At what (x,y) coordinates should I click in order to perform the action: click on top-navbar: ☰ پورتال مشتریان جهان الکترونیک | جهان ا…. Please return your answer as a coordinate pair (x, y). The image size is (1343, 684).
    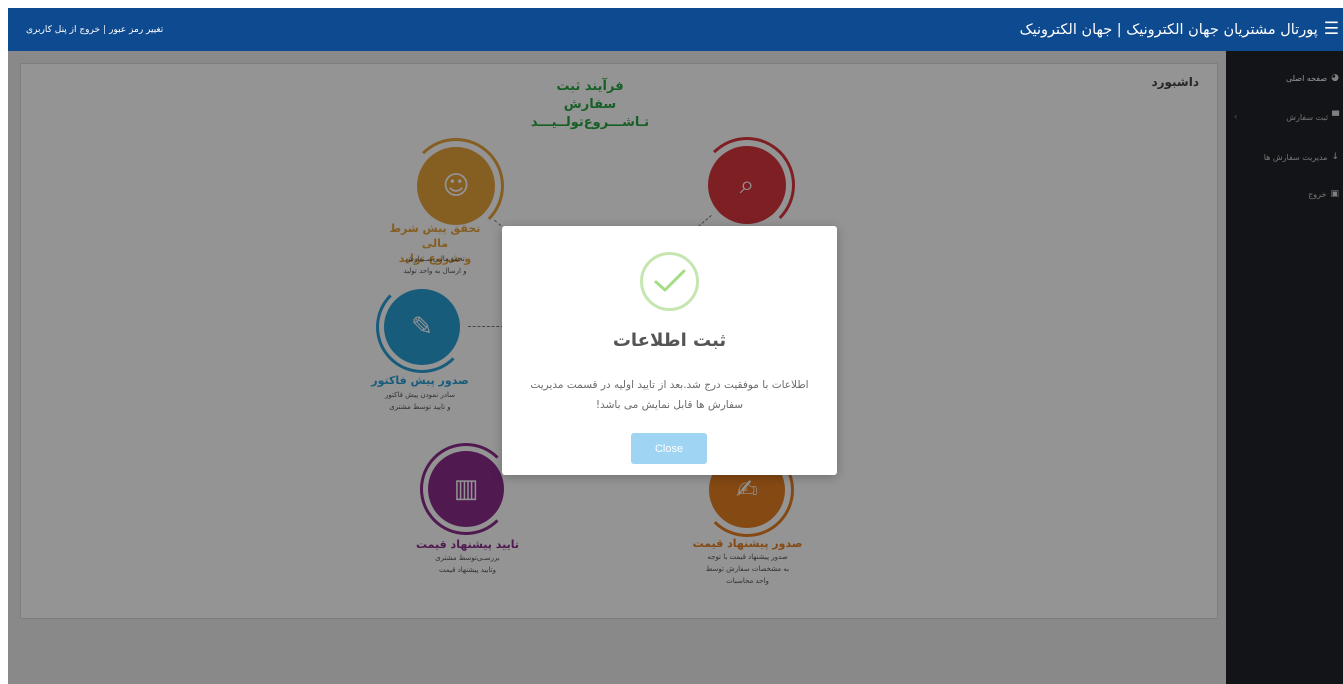
    Looking at the image, I should click on (675, 29).